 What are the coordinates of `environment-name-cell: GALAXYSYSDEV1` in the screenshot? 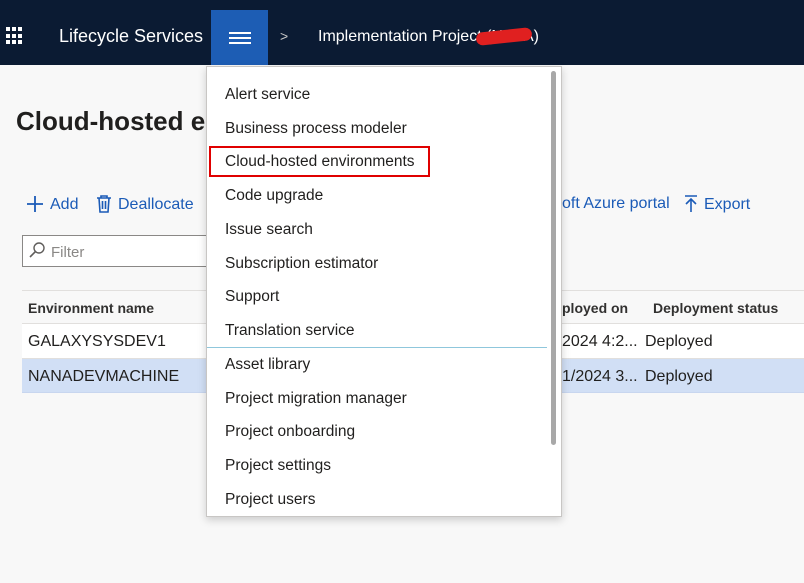 It's located at (97, 341).